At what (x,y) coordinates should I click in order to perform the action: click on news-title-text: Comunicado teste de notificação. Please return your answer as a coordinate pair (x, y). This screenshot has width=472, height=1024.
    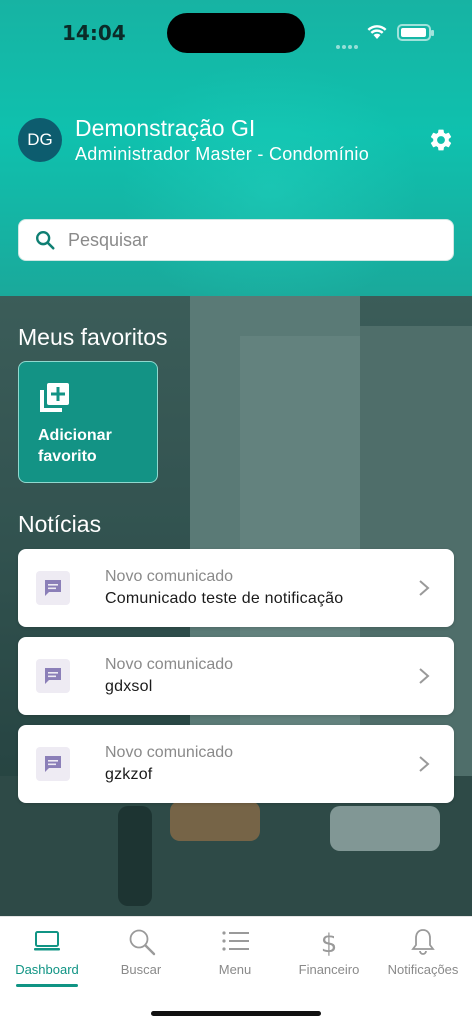
    Looking at the image, I should click on (224, 598).